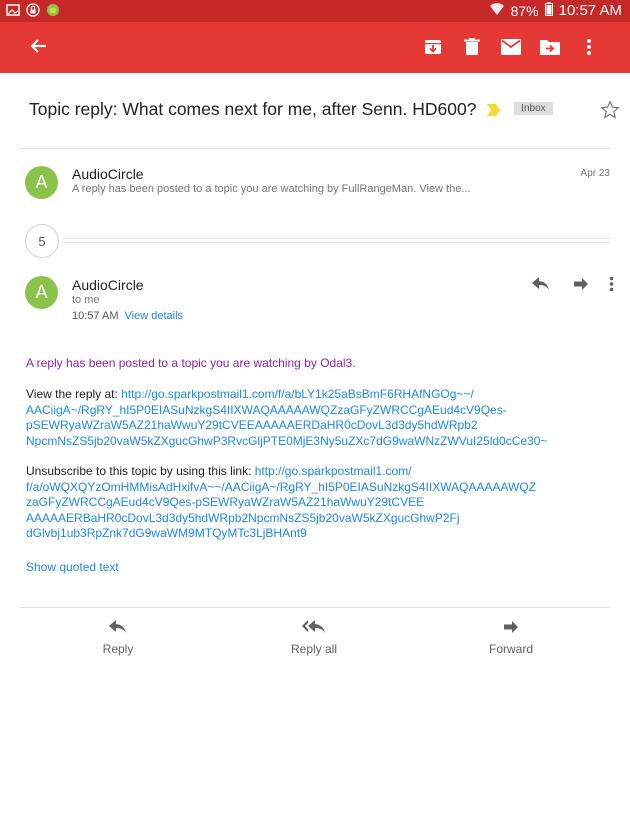 The image size is (630, 840). Describe the element at coordinates (95, 316) in the screenshot. I see `message-time: 10:57 AM` at that location.